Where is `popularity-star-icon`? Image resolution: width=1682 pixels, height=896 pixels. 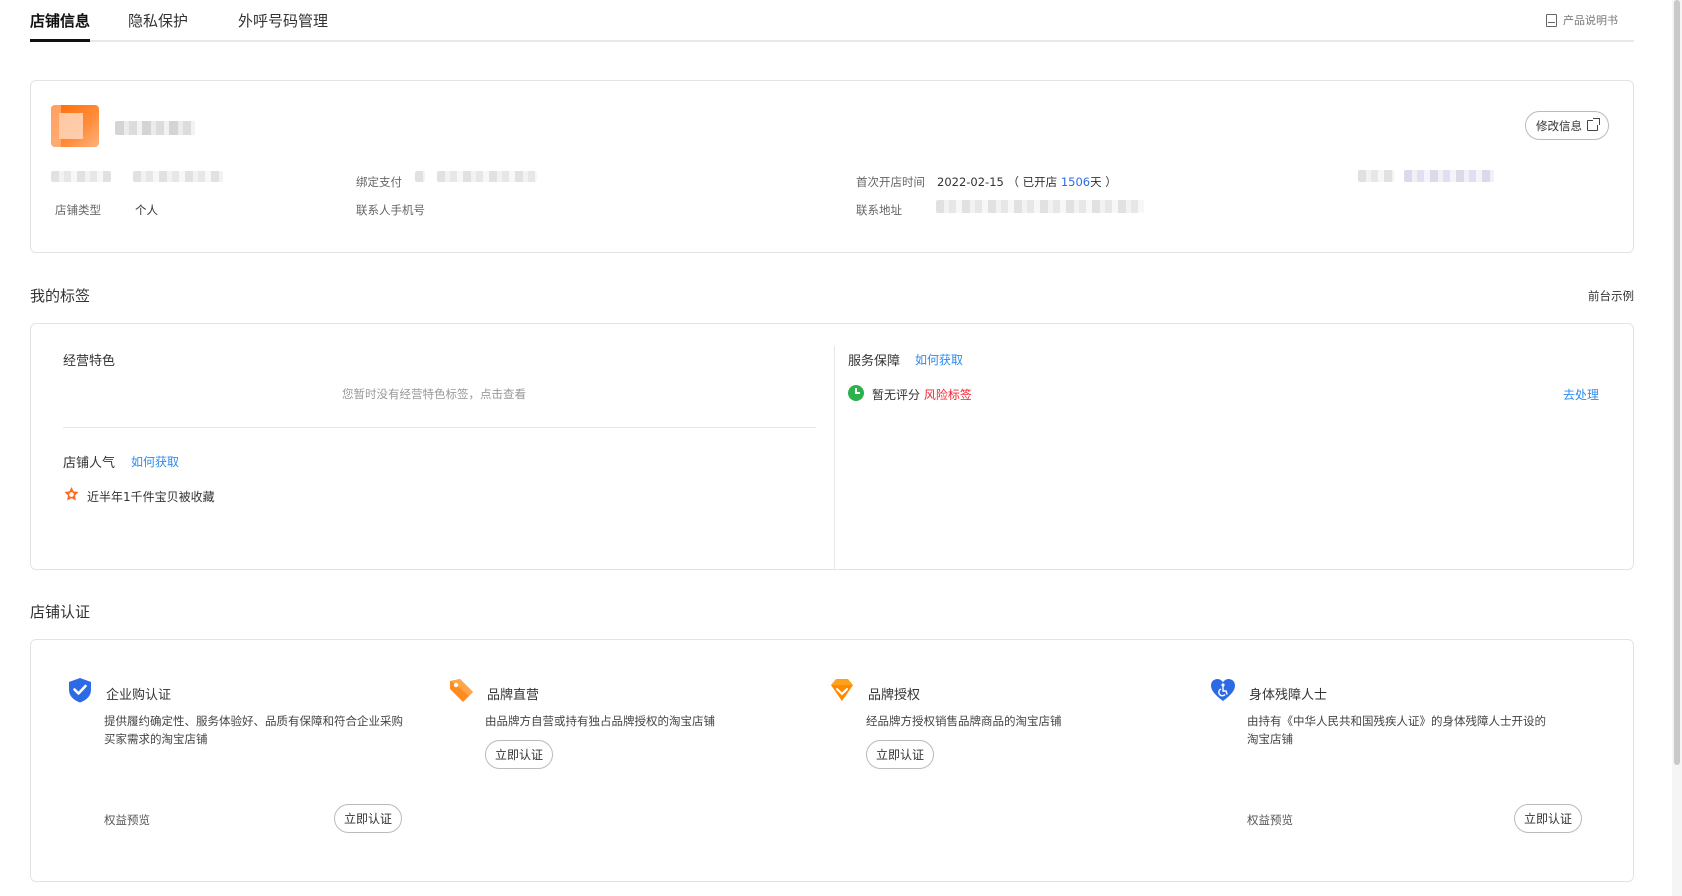 popularity-star-icon is located at coordinates (71, 494).